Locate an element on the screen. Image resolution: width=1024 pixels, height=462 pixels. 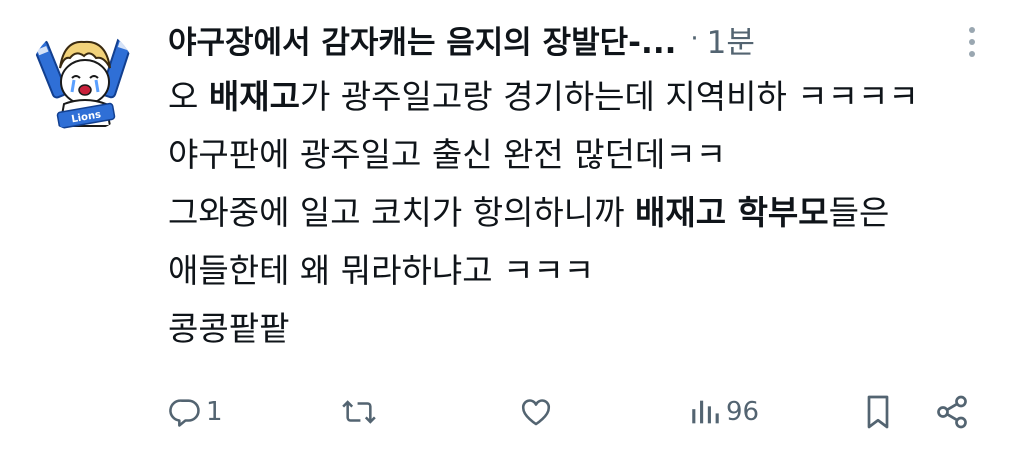
post-body-line-1: 오 배재고가 광주일고랑 경기하는데 지역비하 ㅋㅋㅋㅋ is located at coordinates (583, 97).